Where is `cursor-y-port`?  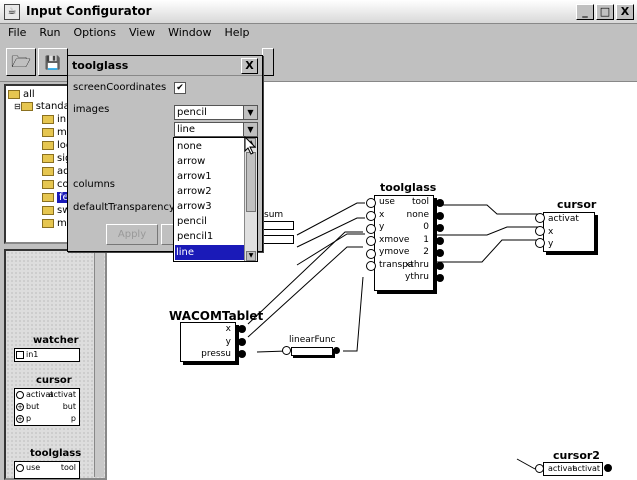
cursor-y-port is located at coordinates (540, 243).